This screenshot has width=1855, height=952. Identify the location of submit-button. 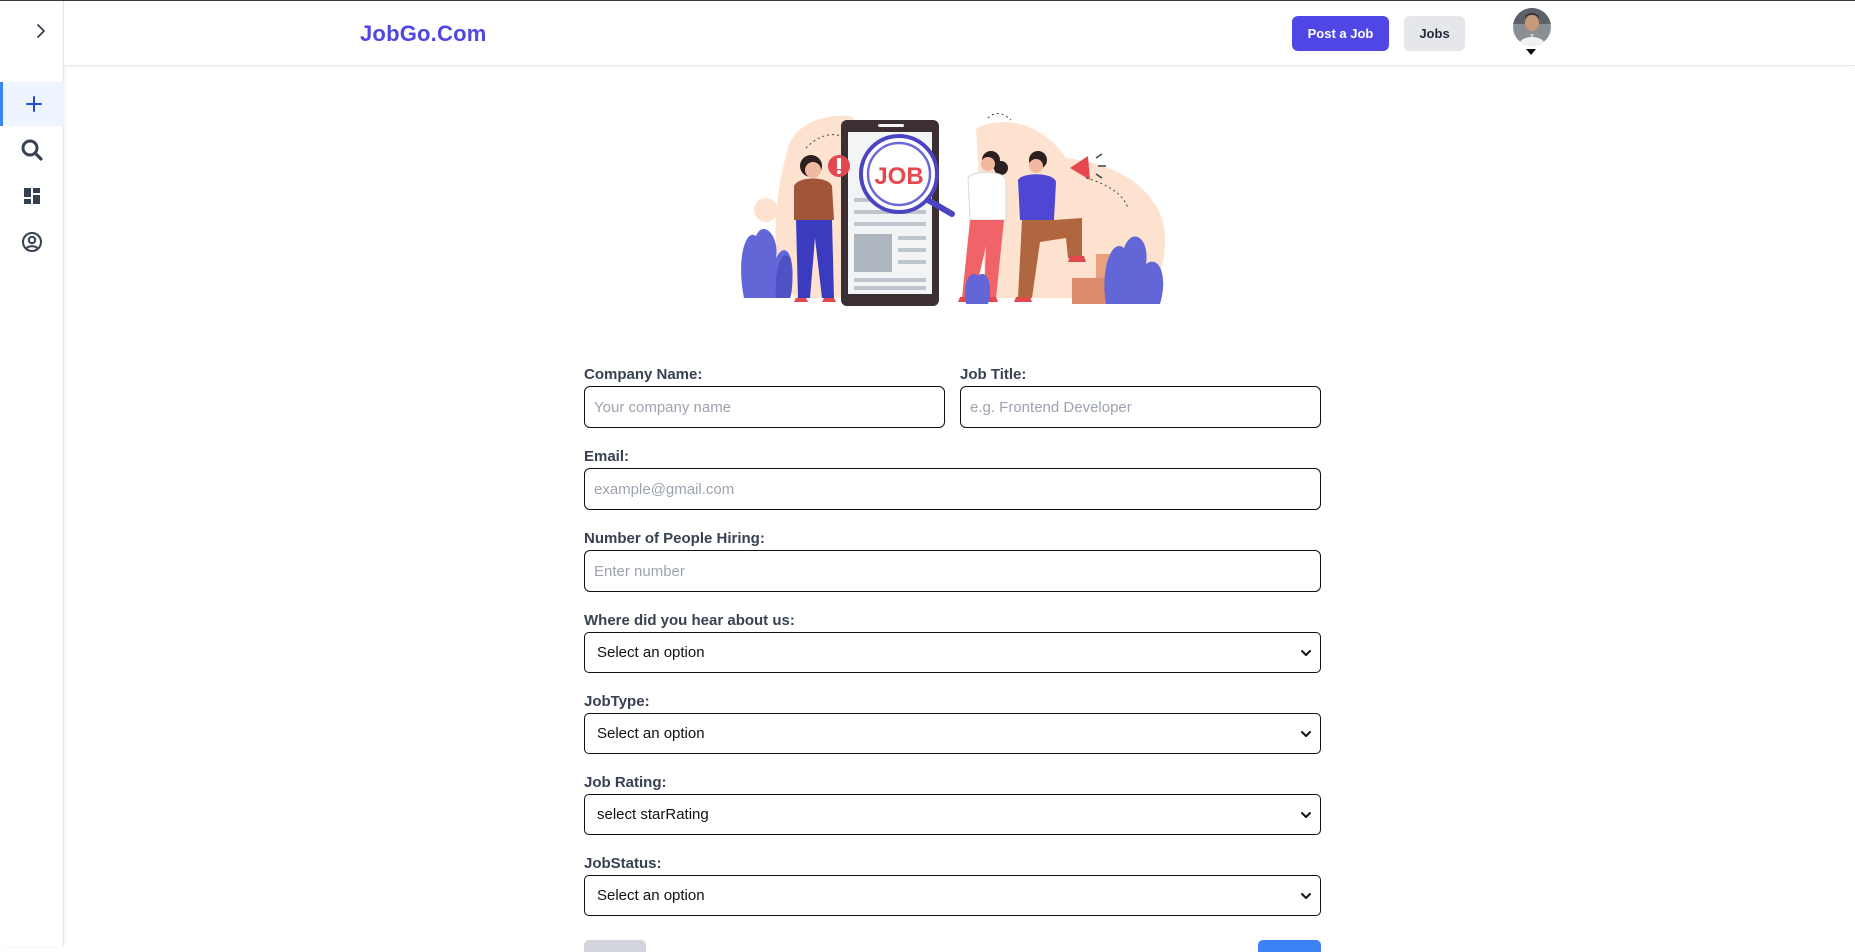
(1289, 946).